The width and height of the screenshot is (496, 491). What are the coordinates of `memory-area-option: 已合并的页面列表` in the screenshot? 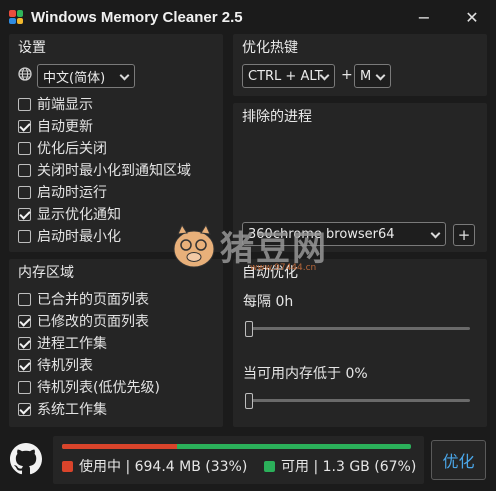 It's located at (83, 299).